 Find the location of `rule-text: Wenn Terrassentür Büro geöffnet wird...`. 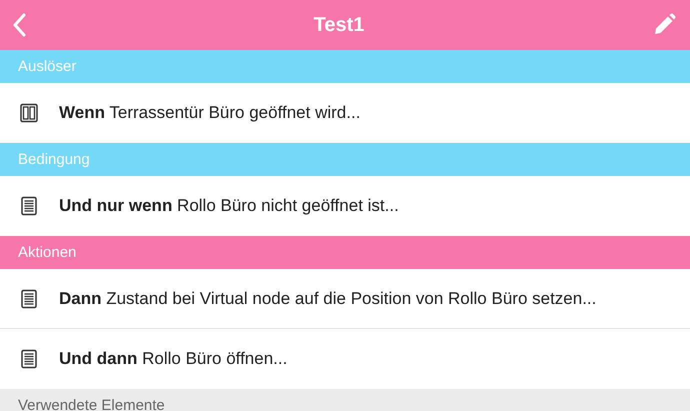

rule-text: Wenn Terrassentür Büro geöffnet wird... is located at coordinates (209, 113).